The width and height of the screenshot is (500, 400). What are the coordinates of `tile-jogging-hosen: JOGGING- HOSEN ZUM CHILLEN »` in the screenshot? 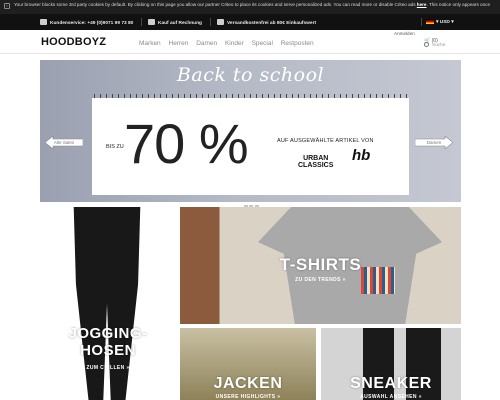 It's located at (108, 303).